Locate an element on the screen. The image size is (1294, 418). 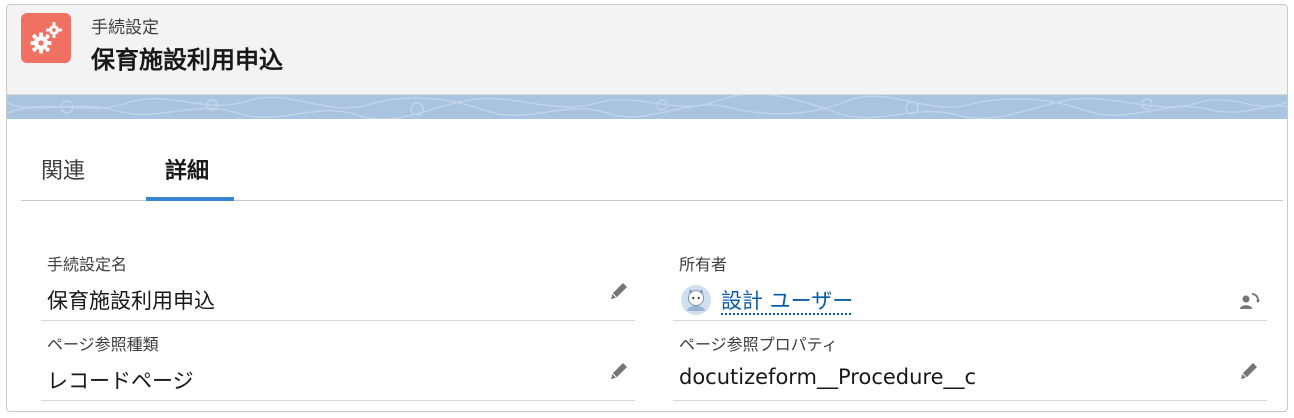
field-value: 保育施設利用申込 is located at coordinates (131, 301).